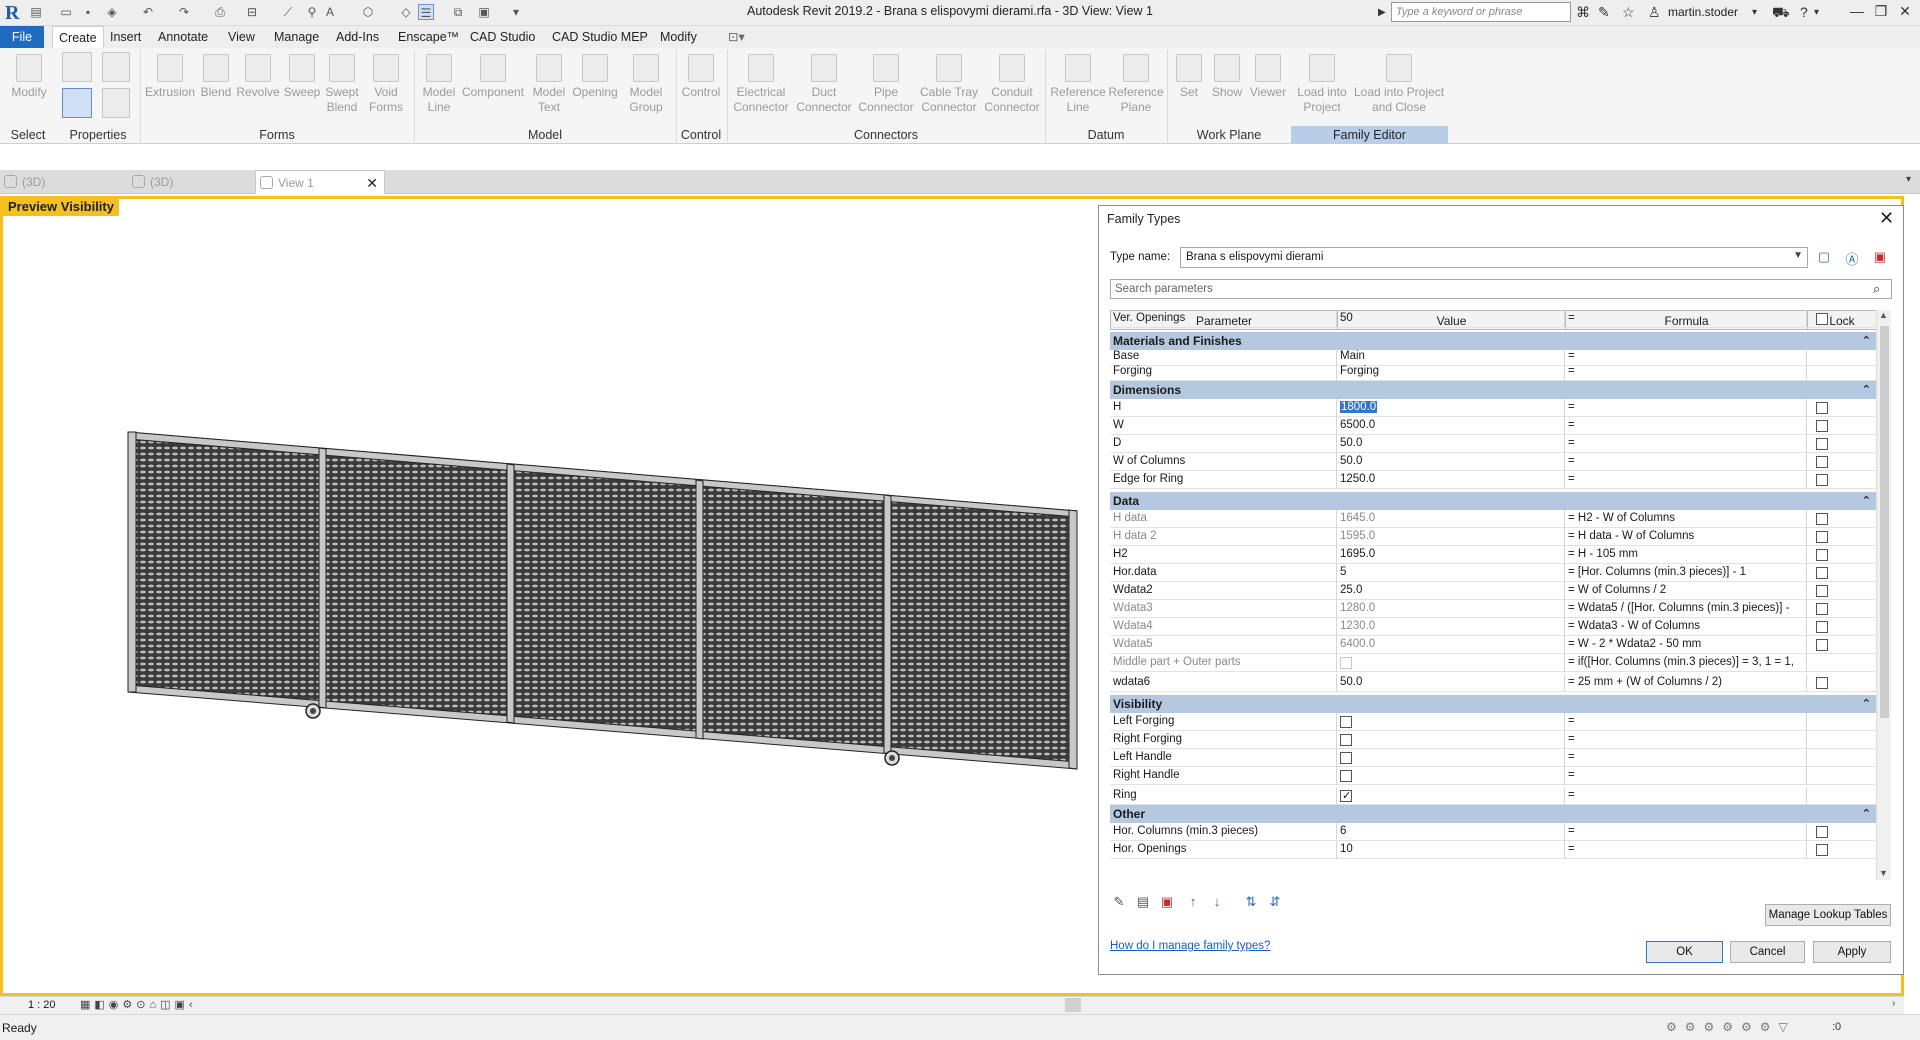 The width and height of the screenshot is (1920, 1040). What do you see at coordinates (88, 12) in the screenshot?
I see `save-icon: ▪` at bounding box center [88, 12].